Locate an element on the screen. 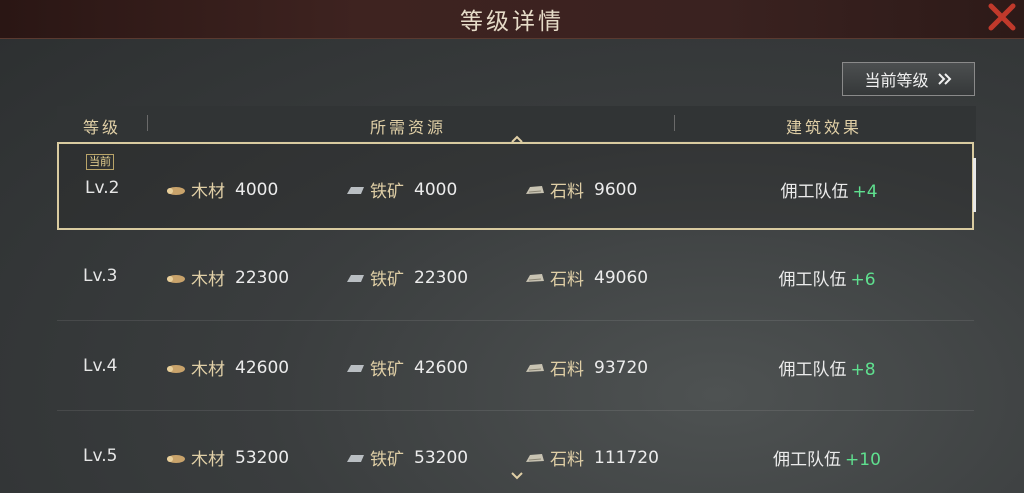 Image resolution: width=1024 pixels, height=493 pixels. window-title: 等级详情 is located at coordinates (512, 22).